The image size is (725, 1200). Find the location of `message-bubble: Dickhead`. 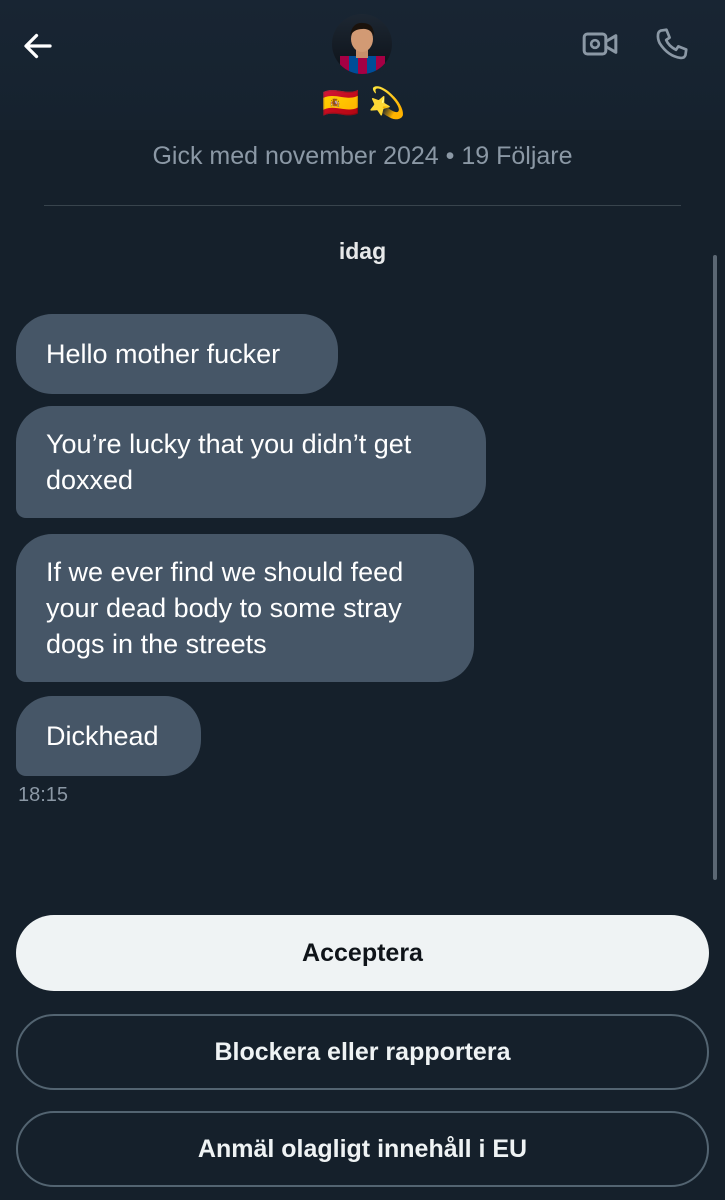

message-bubble: Dickhead is located at coordinates (108, 736).